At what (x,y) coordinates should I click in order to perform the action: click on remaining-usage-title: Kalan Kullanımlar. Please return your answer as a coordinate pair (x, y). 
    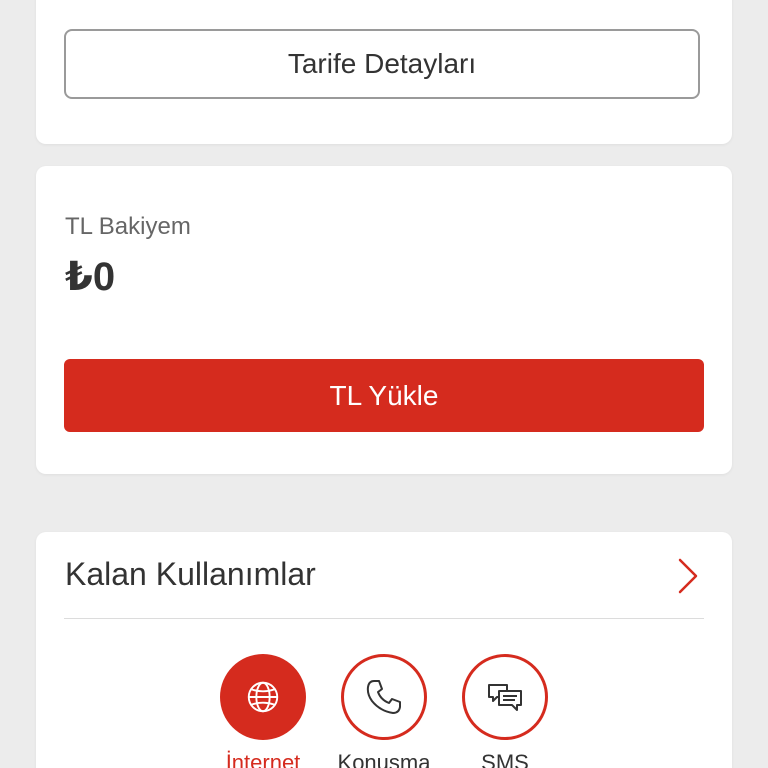
    Looking at the image, I should click on (190, 574).